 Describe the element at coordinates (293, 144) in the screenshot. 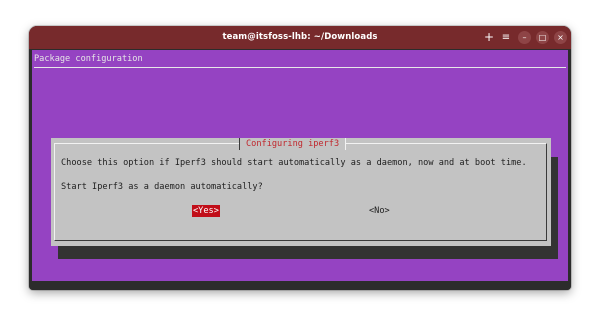

I see `dialog-title: Configuring iperf3` at that location.